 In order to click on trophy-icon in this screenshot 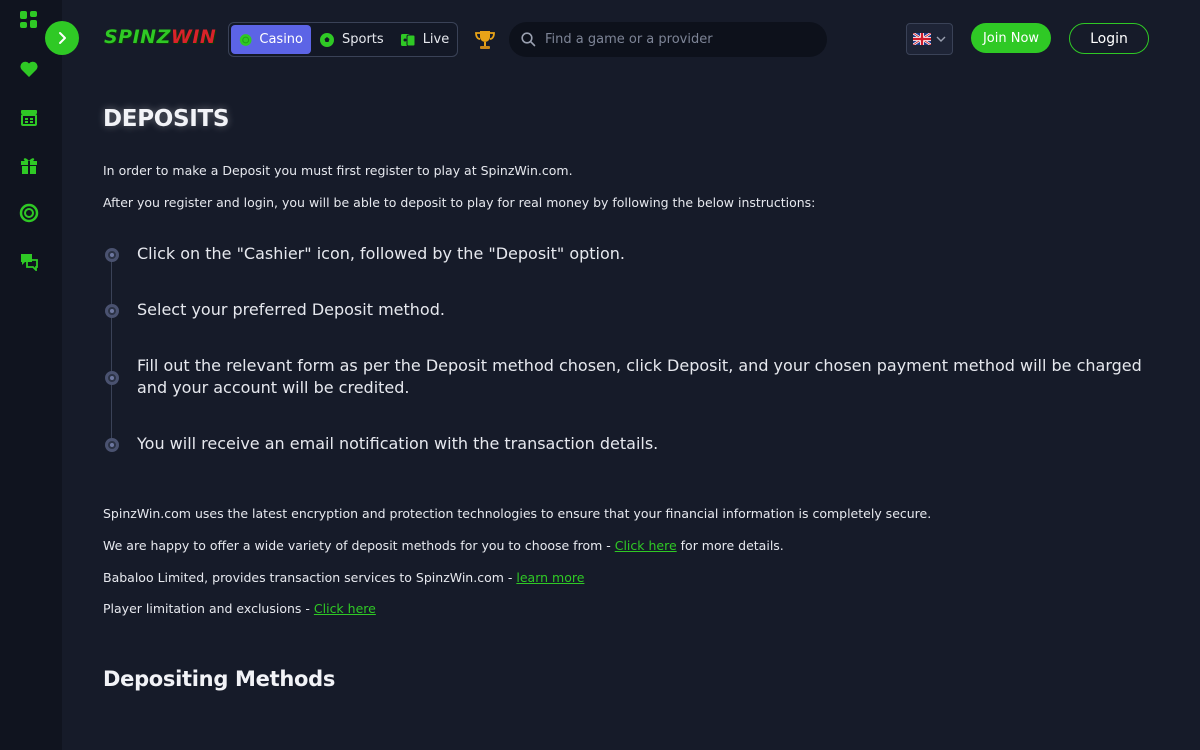, I will do `click(485, 40)`.